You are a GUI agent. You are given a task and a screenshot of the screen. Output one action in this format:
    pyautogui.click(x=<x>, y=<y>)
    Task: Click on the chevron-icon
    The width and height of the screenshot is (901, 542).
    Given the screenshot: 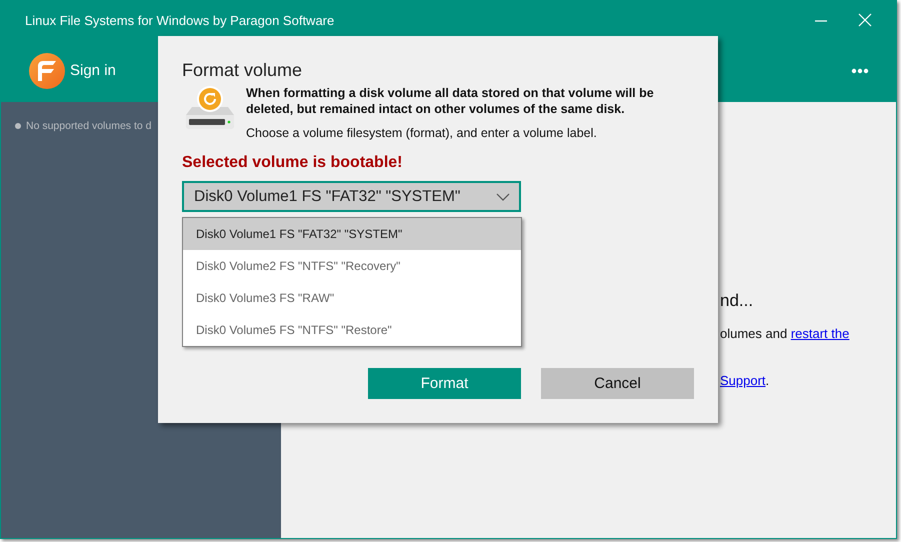 What is the action you would take?
    pyautogui.click(x=503, y=196)
    